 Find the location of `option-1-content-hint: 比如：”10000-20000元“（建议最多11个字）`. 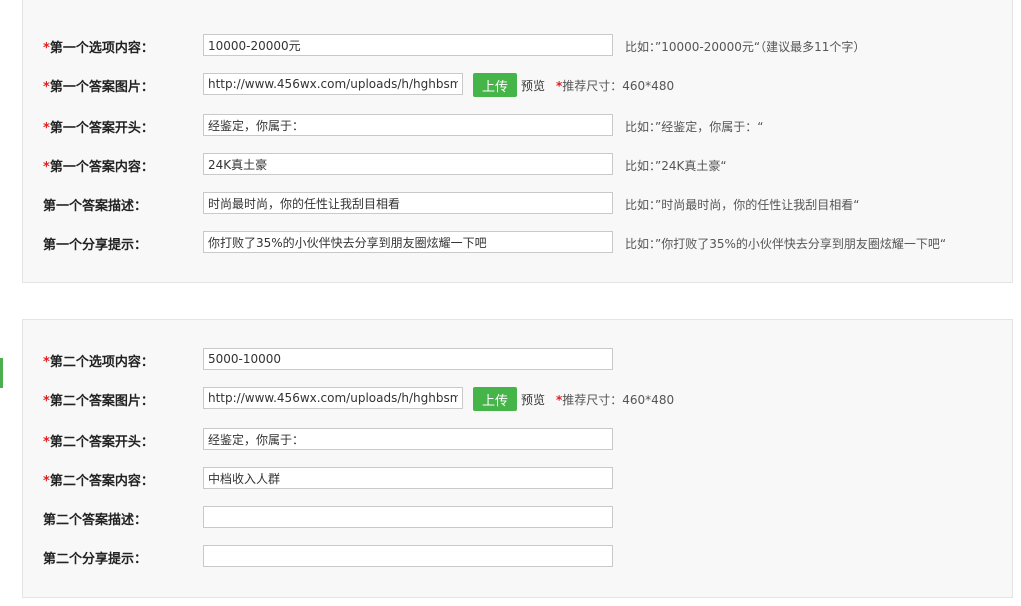

option-1-content-hint: 比如：”10000-20000元“（建议最多11个字） is located at coordinates (745, 47).